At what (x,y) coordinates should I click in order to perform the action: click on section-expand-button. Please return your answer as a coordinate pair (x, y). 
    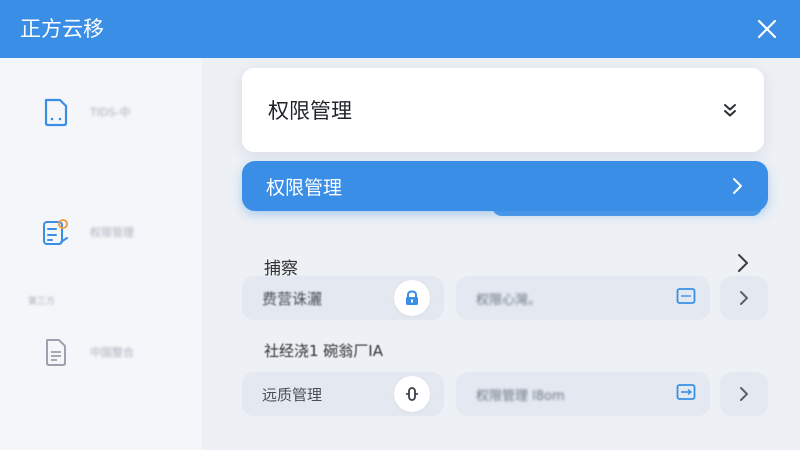
    Looking at the image, I should click on (743, 265).